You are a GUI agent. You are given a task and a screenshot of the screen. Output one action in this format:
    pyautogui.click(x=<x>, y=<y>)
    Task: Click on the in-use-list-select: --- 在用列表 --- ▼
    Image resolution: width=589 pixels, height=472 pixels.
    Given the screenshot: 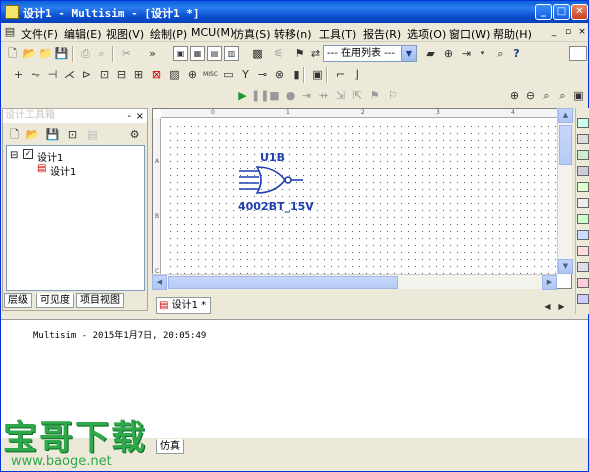 What is the action you would take?
    pyautogui.click(x=370, y=53)
    